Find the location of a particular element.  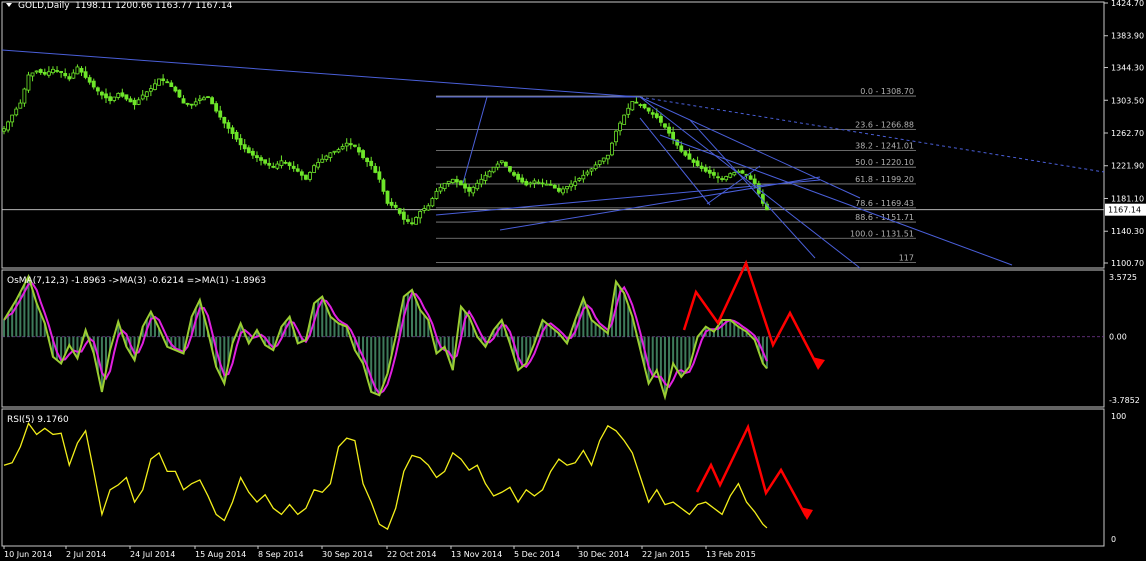

date-tick-label: 30 Dec 2014 is located at coordinates (603, 554).